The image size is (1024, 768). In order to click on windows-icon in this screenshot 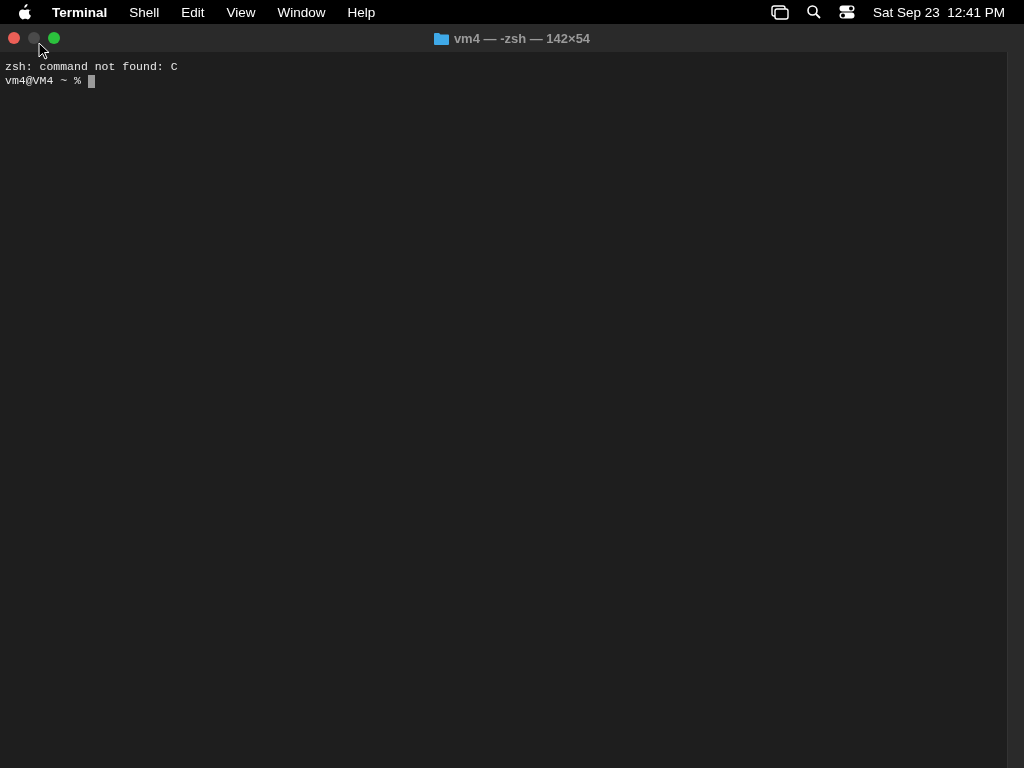, I will do `click(779, 12)`.